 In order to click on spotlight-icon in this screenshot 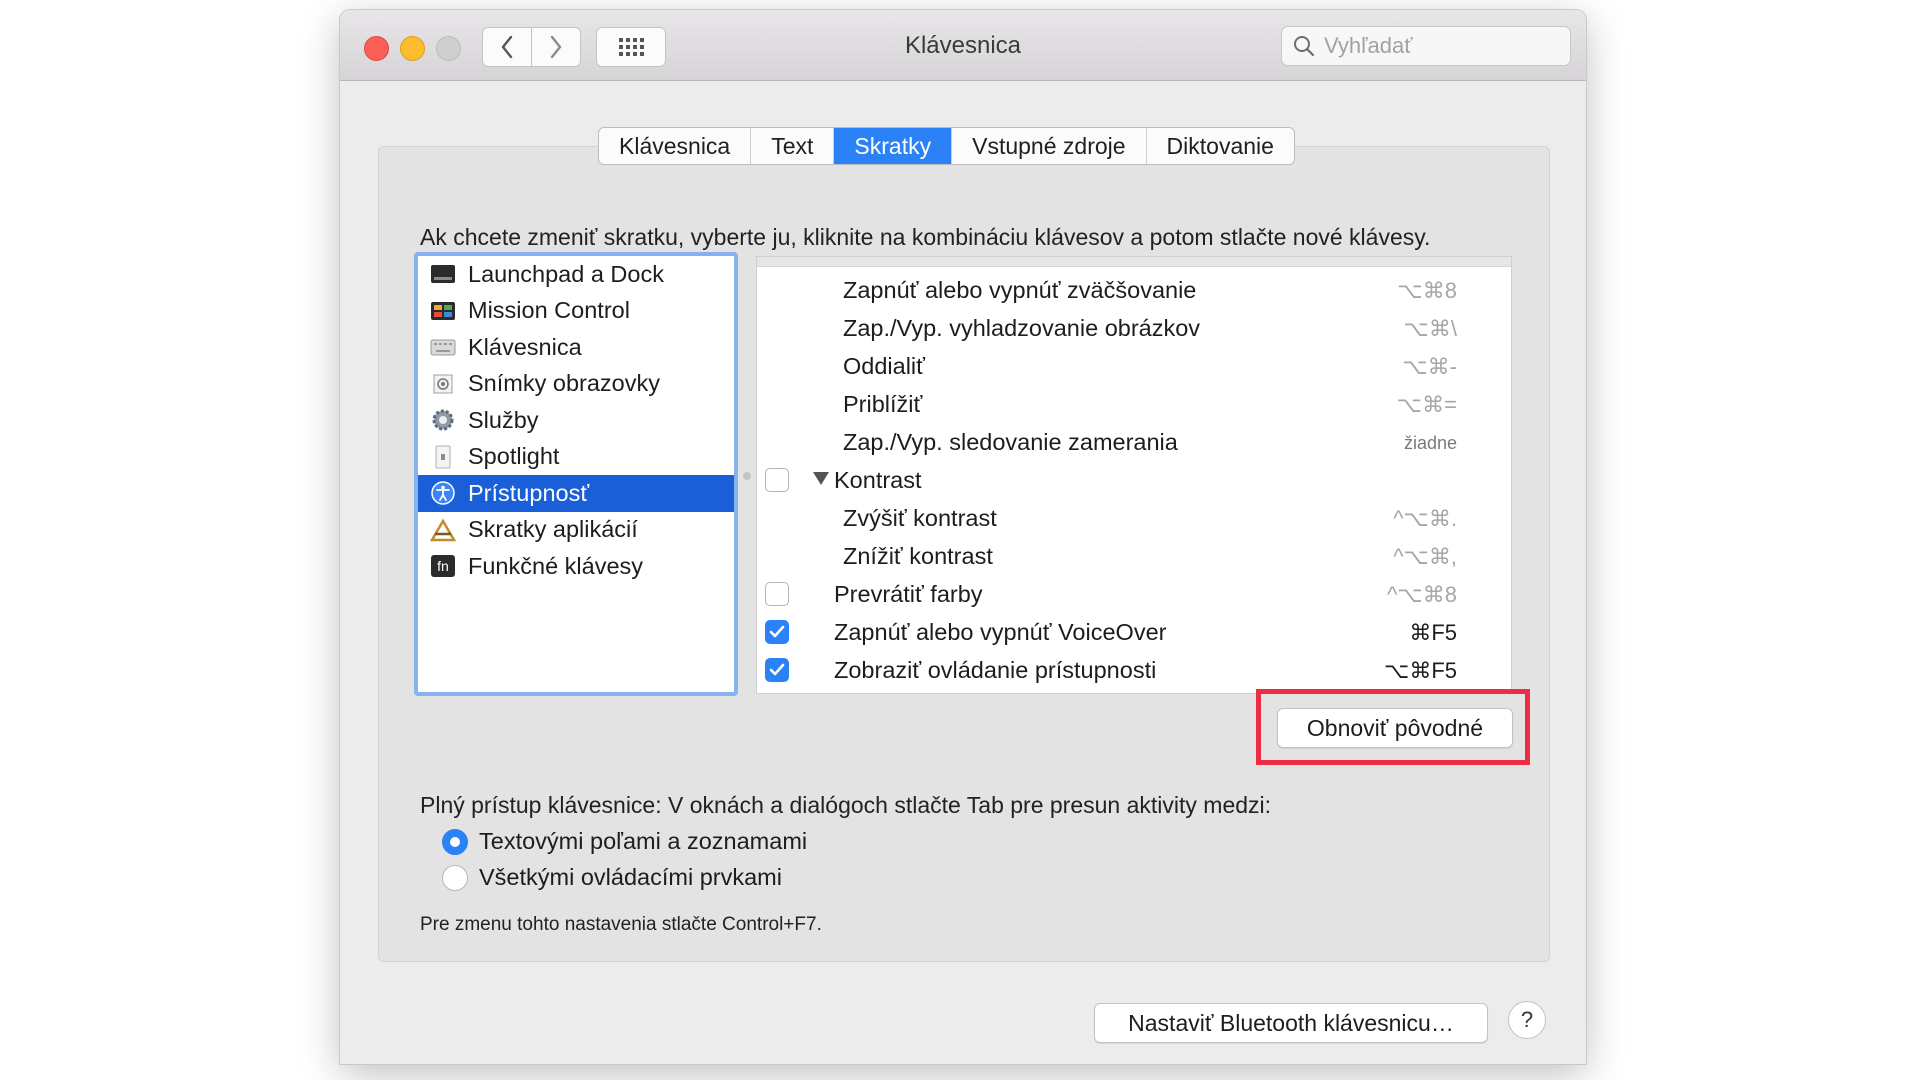, I will do `click(443, 457)`.